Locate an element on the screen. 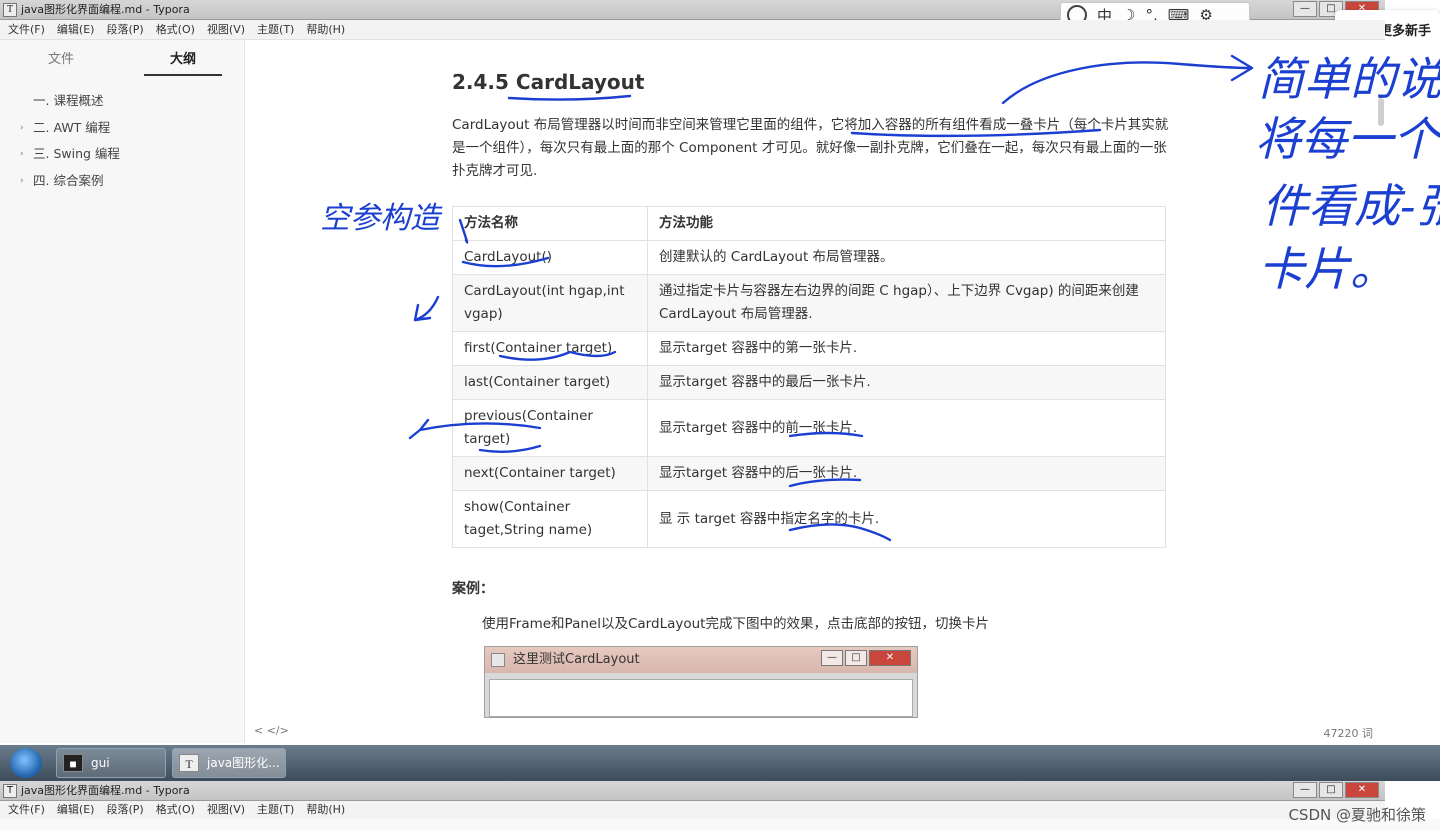 The width and height of the screenshot is (1440, 831). outline-item-label: 四. 综合案例 is located at coordinates (68, 180).